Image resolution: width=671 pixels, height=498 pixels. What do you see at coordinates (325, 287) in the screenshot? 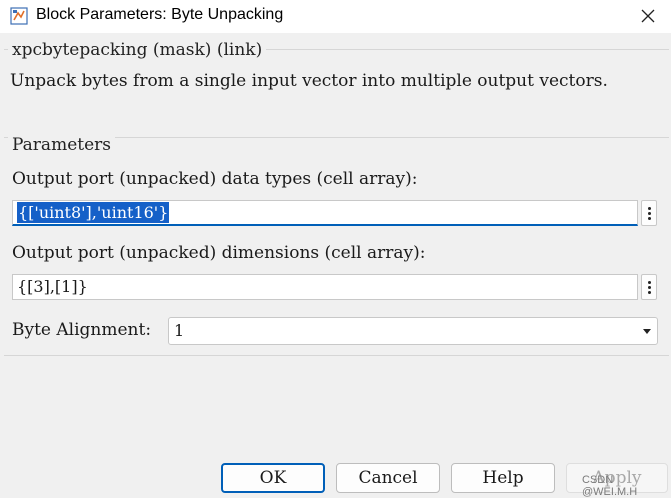
I see `dimensions-input: {[3],[1]}` at bounding box center [325, 287].